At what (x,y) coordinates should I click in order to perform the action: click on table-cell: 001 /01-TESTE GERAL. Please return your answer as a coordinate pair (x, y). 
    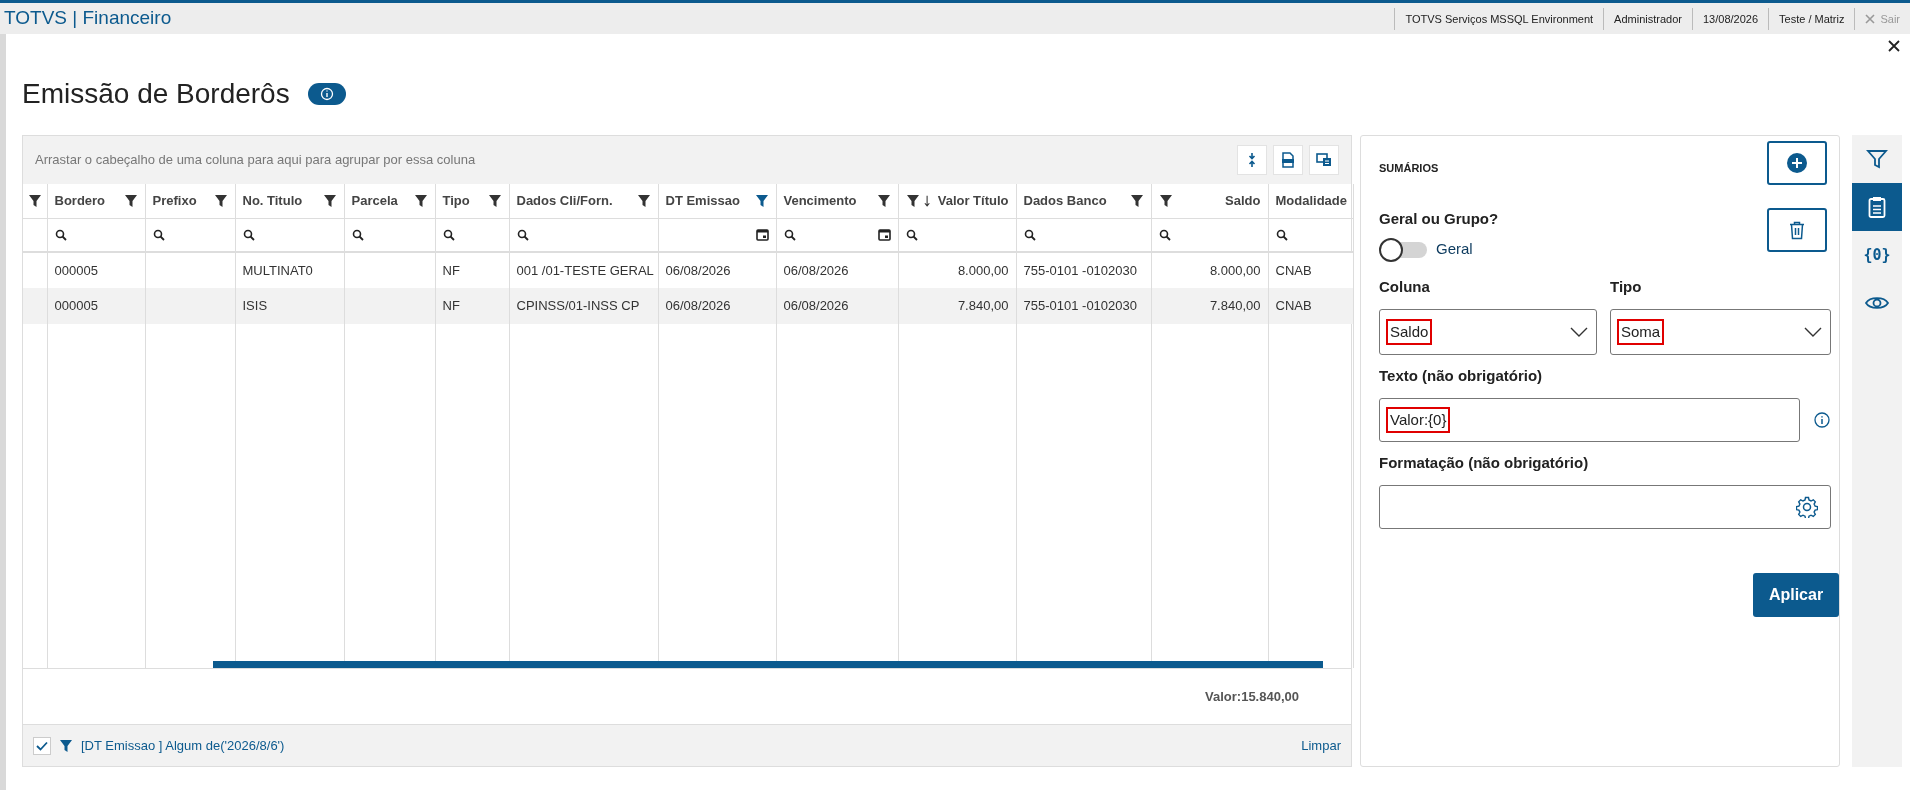
    Looking at the image, I should click on (585, 270).